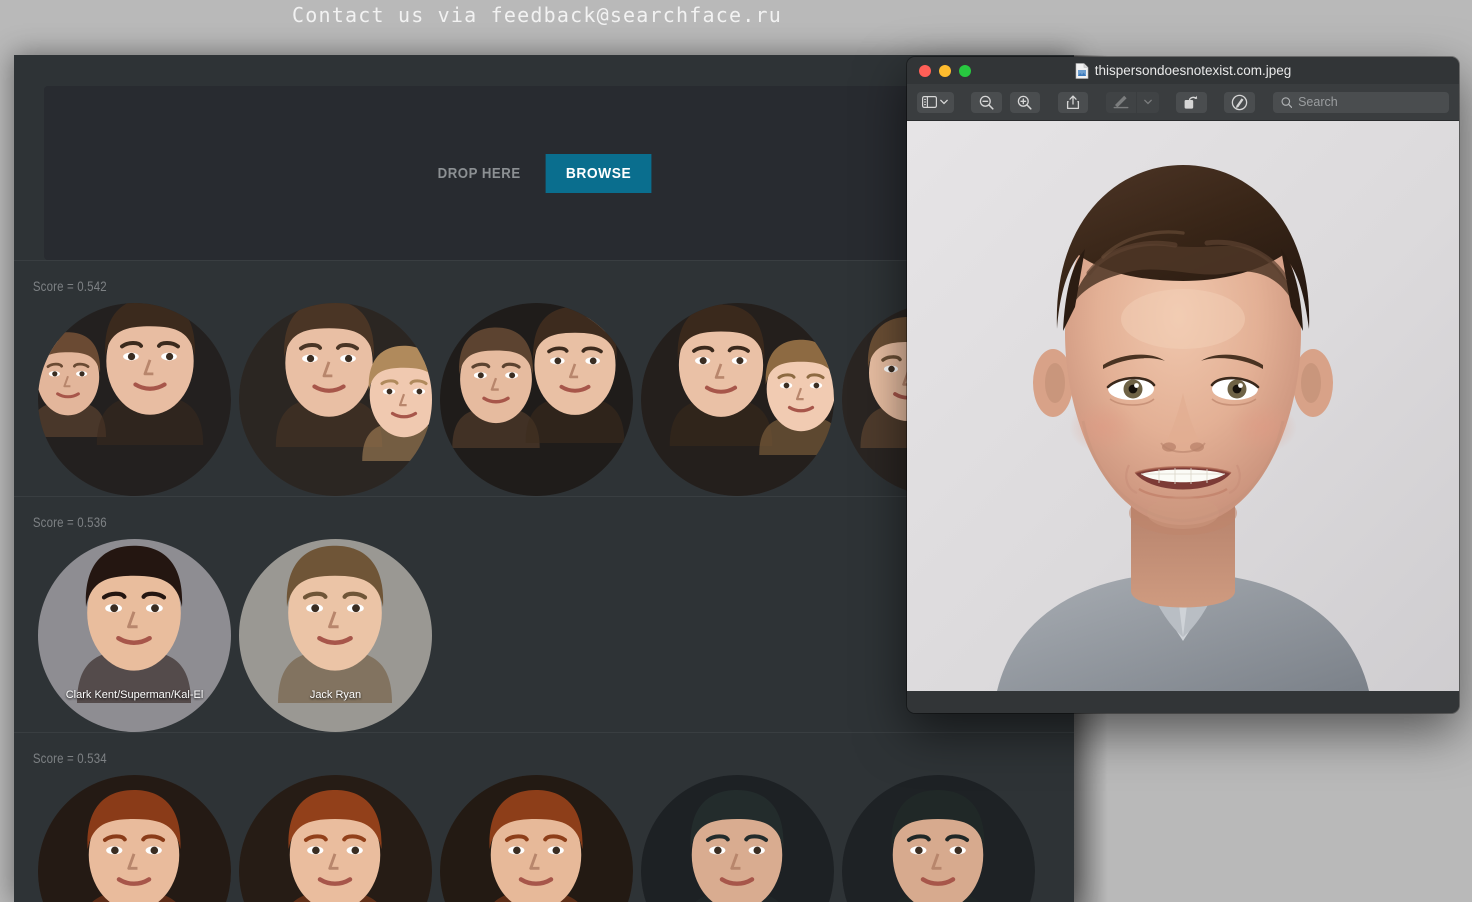  I want to click on share-button, so click(1073, 102).